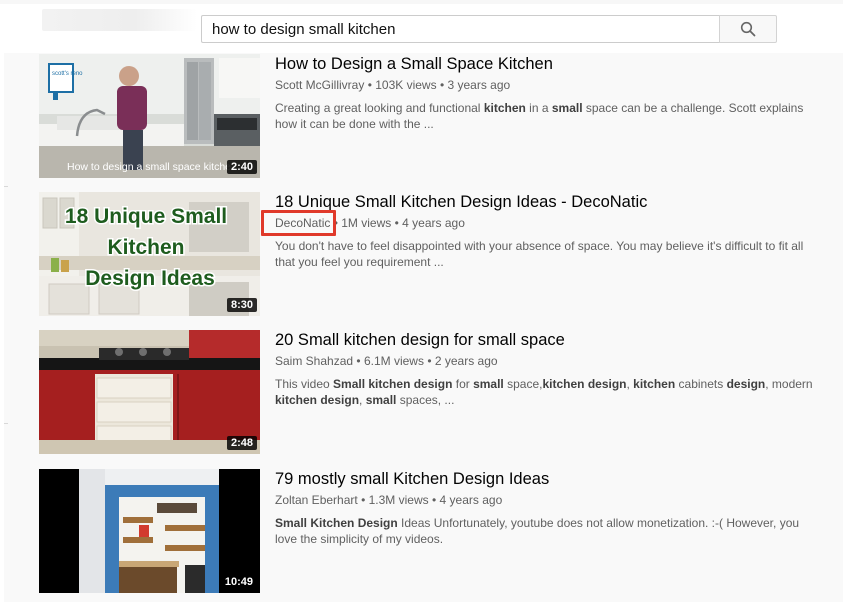  What do you see at coordinates (241, 443) in the screenshot?
I see `video-duration: 2:48` at bounding box center [241, 443].